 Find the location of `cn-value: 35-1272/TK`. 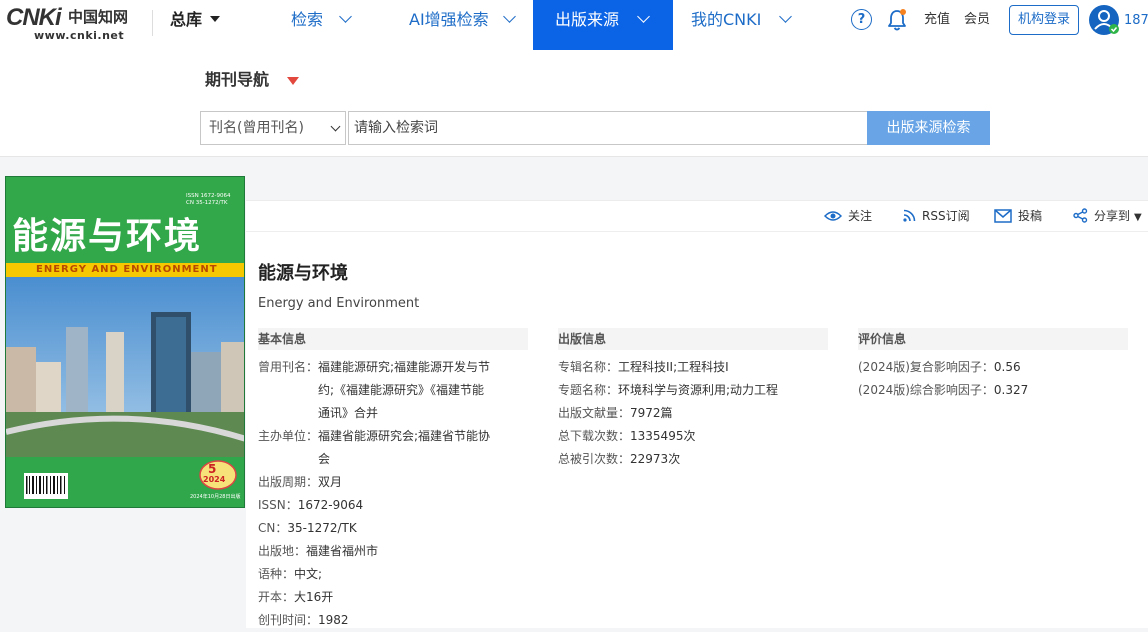

cn-value: 35-1272/TK is located at coordinates (322, 528).